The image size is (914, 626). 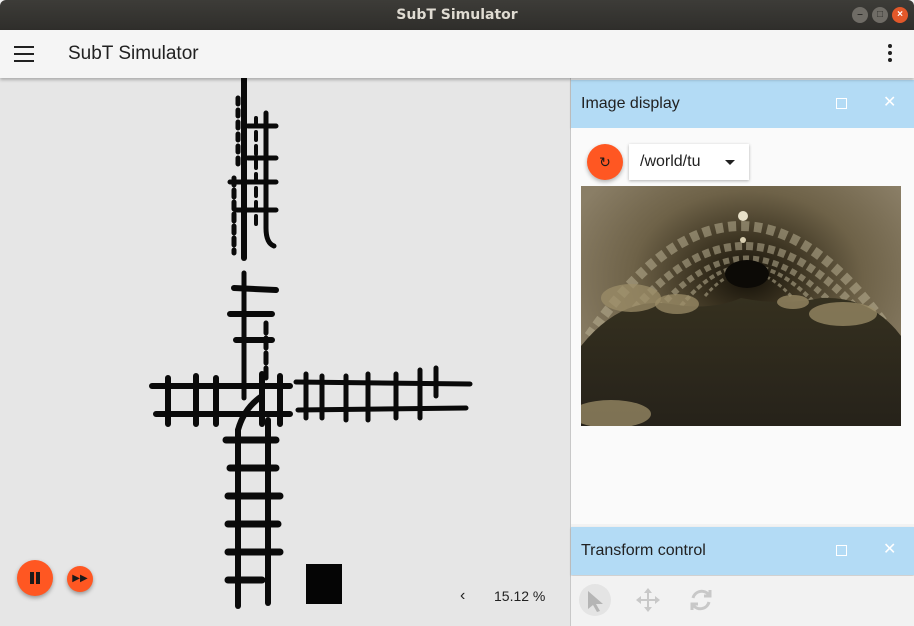 I want to click on maximize-button: □, so click(x=880, y=15).